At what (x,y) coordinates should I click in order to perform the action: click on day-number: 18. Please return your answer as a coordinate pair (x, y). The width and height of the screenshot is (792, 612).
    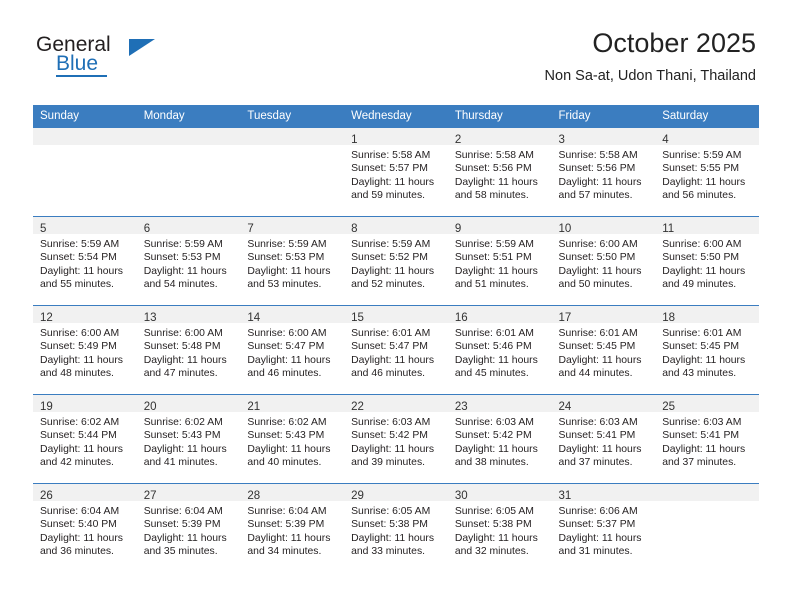
    Looking at the image, I should click on (669, 318).